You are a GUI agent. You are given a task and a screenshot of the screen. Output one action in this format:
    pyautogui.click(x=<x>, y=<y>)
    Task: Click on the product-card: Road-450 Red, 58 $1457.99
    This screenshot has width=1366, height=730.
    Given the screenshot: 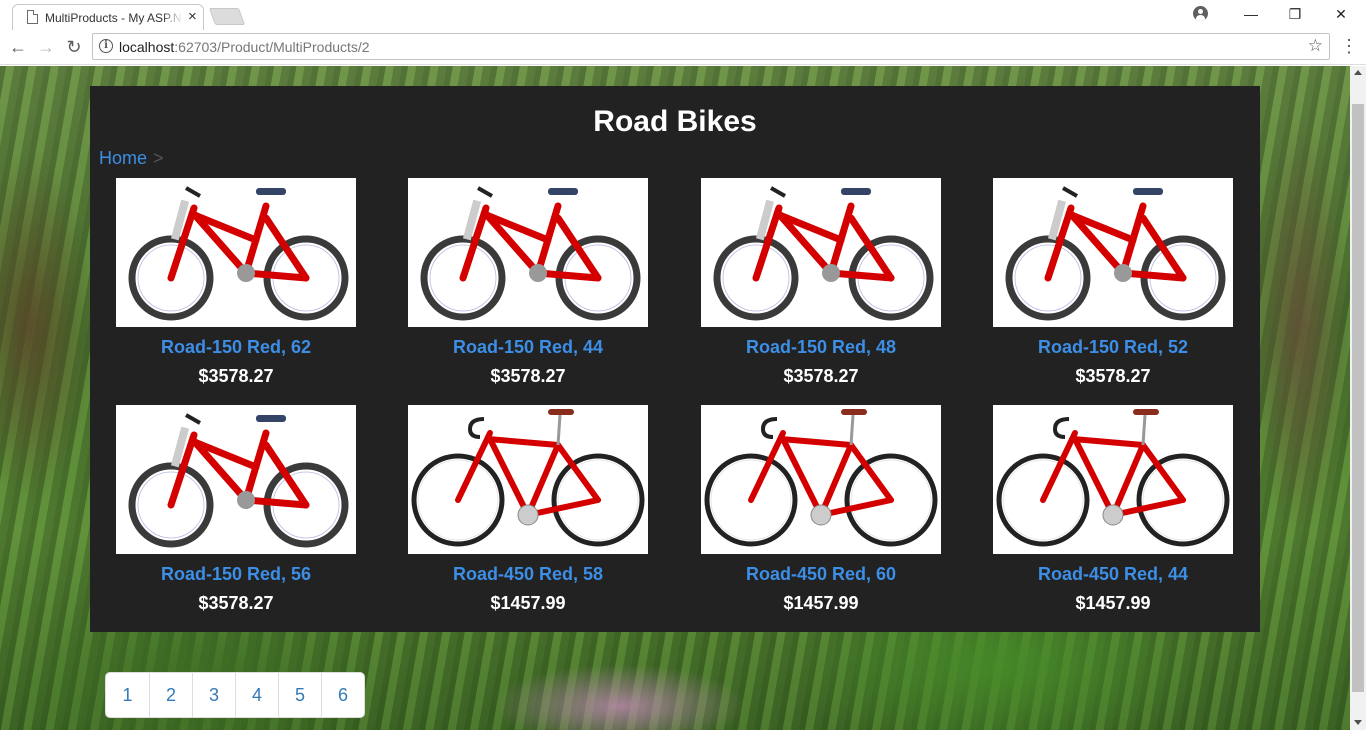 What is the action you would take?
    pyautogui.click(x=528, y=509)
    